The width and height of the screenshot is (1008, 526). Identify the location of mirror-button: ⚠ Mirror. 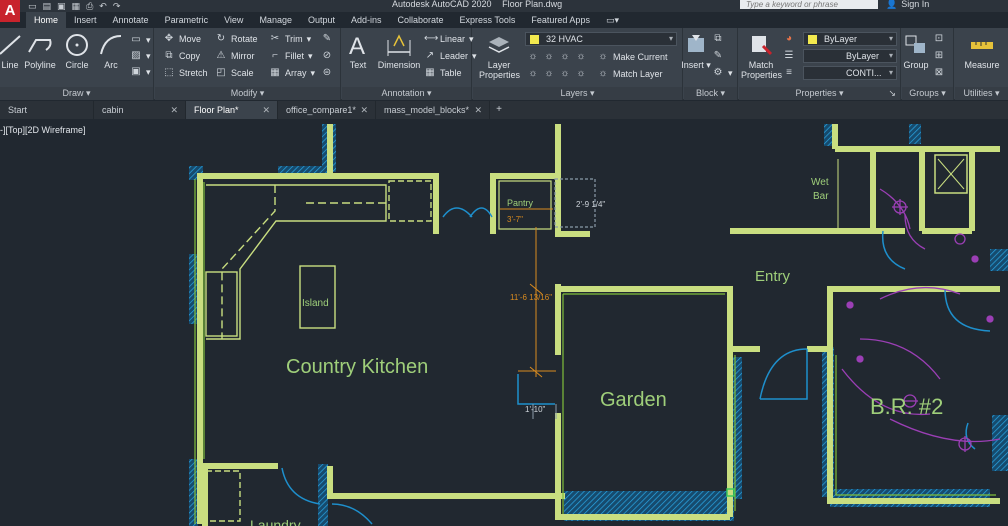
(235, 56).